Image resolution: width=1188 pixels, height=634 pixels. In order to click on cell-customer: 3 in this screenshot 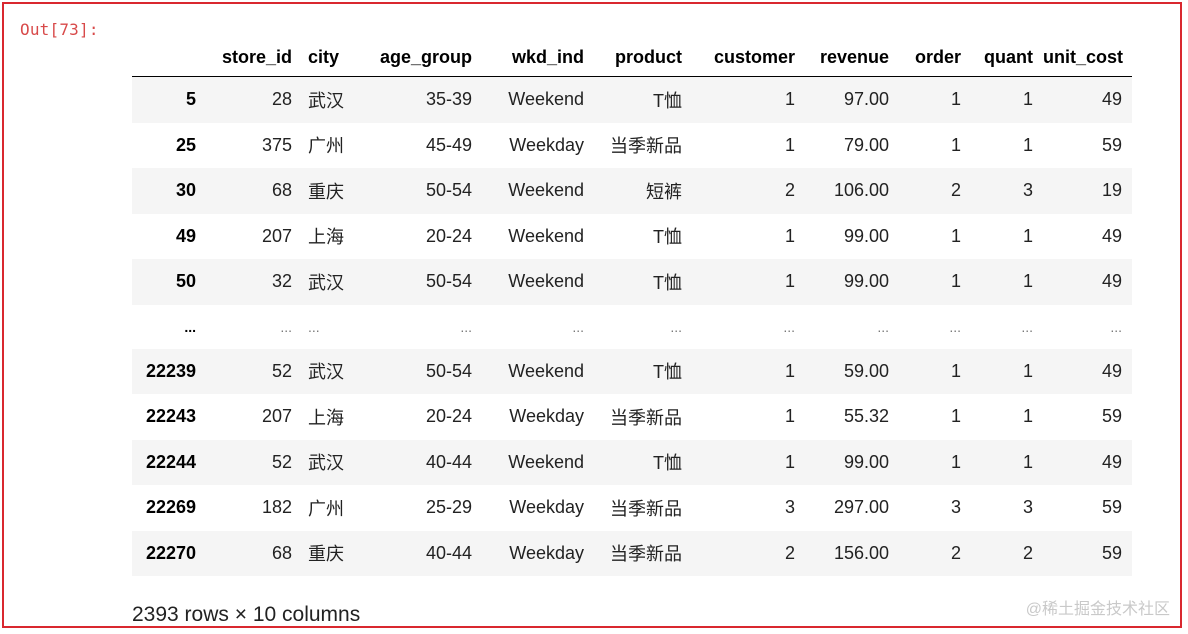, I will do `click(789, 507)`.